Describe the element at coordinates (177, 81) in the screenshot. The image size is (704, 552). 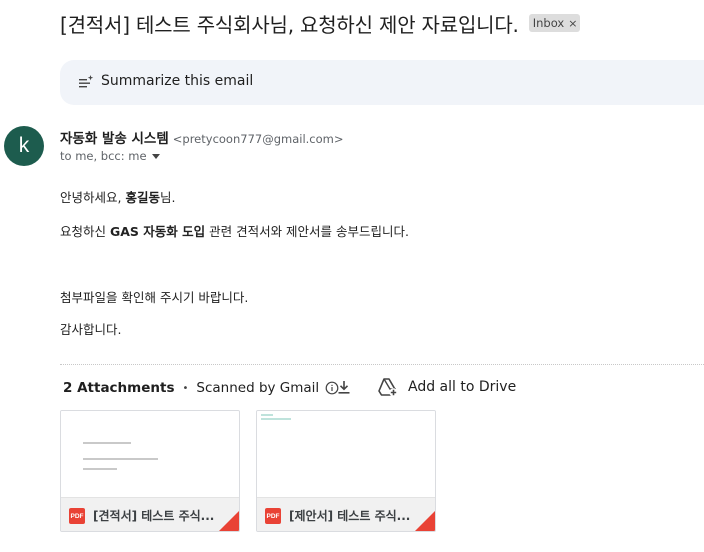
I see `summarize-label: Summarize this email` at that location.